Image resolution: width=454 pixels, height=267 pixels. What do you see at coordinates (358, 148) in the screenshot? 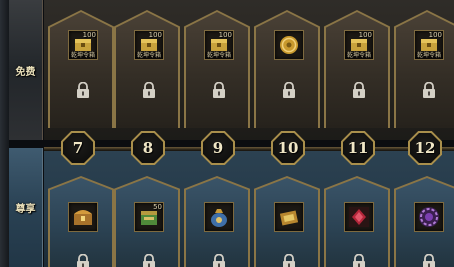
I see `level-badge: 11` at bounding box center [358, 148].